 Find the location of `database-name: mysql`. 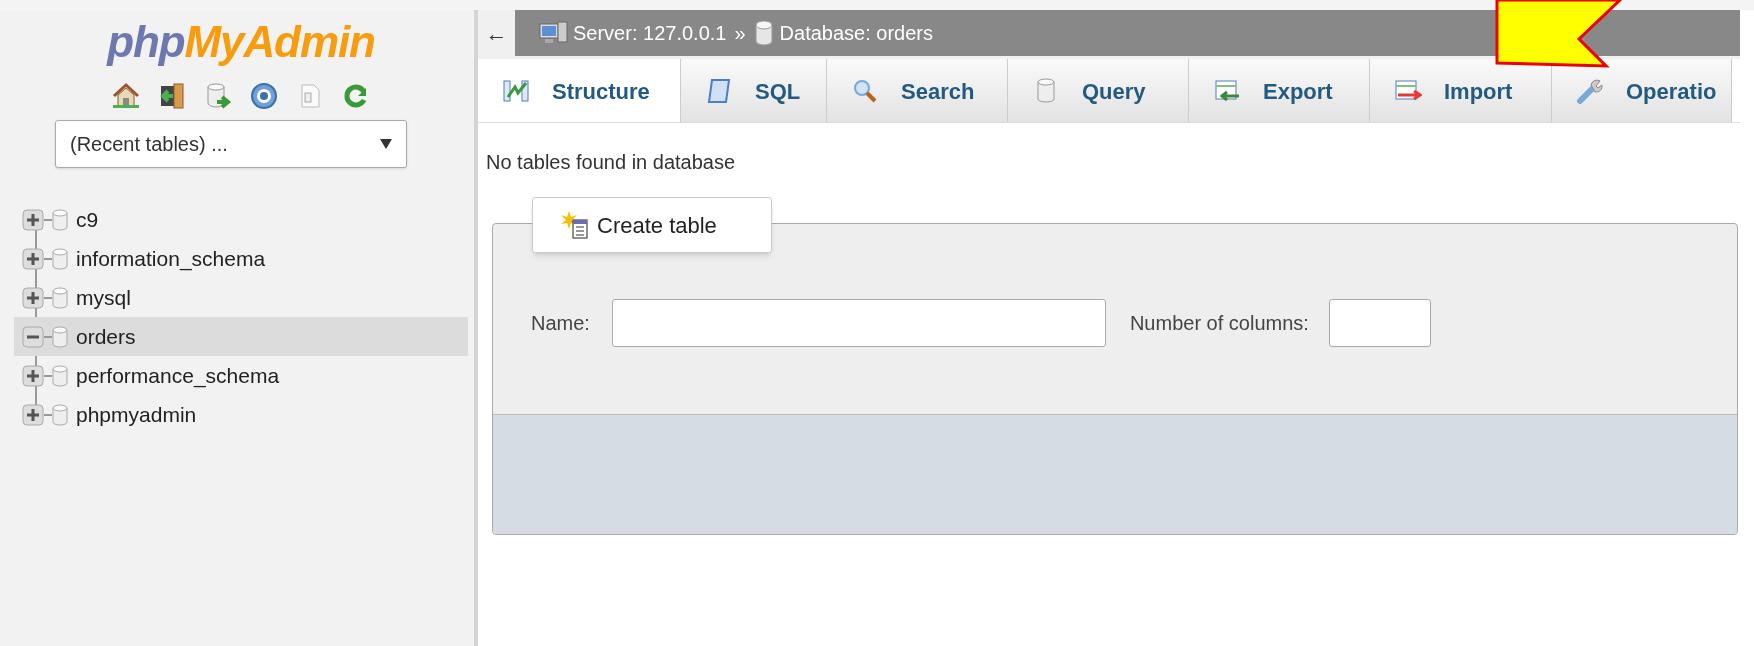

database-name: mysql is located at coordinates (103, 297).